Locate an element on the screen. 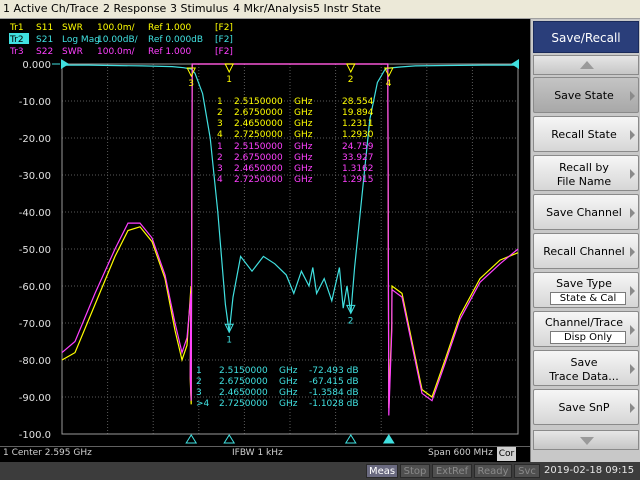  softkey-recall-by-file-name: Recall by File Name is located at coordinates (586, 173).